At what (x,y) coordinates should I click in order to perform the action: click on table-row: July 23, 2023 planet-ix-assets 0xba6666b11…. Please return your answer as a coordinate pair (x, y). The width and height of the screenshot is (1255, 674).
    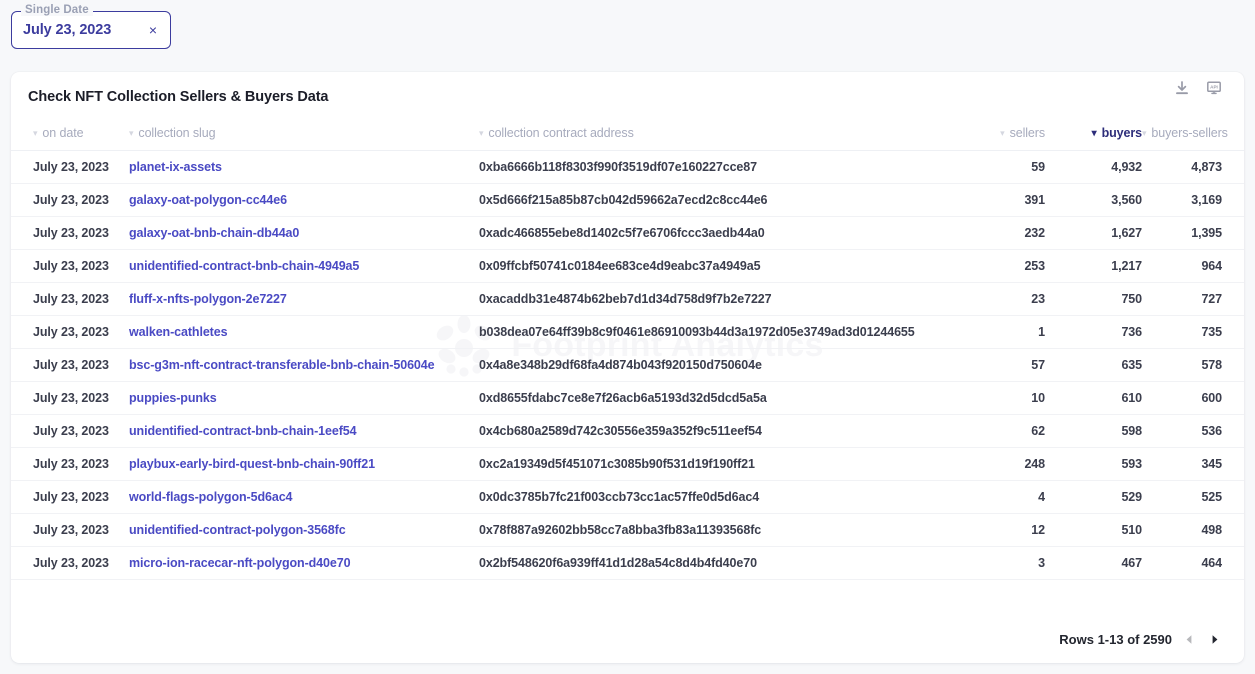
    Looking at the image, I should click on (627, 167).